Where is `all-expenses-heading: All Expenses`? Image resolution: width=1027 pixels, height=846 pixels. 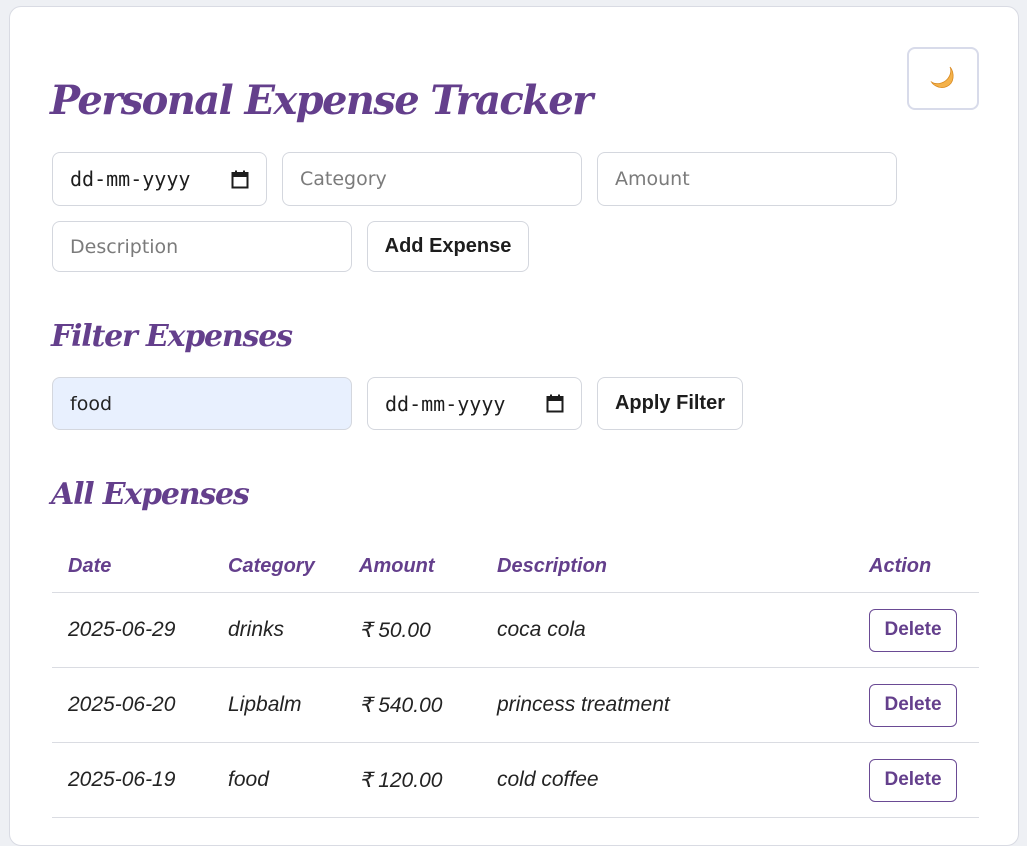 all-expenses-heading: All Expenses is located at coordinates (150, 494).